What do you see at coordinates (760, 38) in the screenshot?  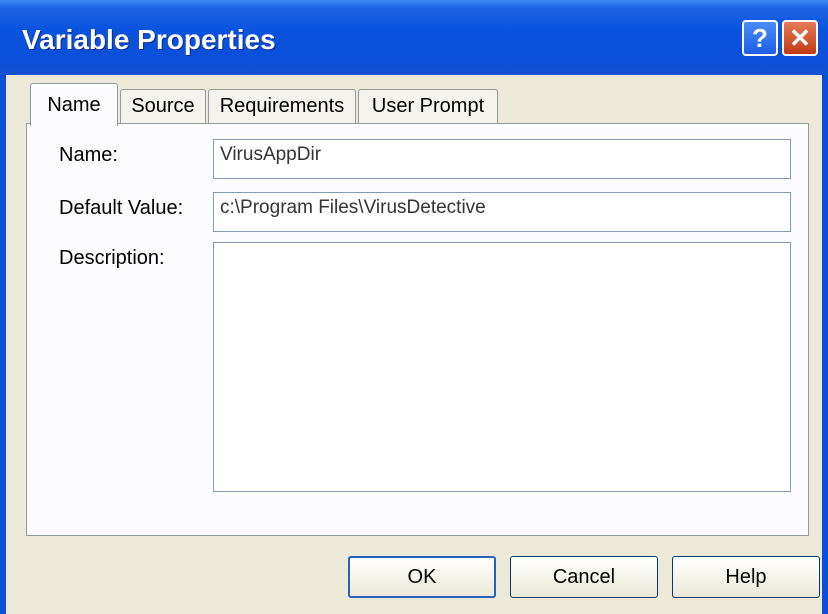 I see `help-question-icon: ?` at bounding box center [760, 38].